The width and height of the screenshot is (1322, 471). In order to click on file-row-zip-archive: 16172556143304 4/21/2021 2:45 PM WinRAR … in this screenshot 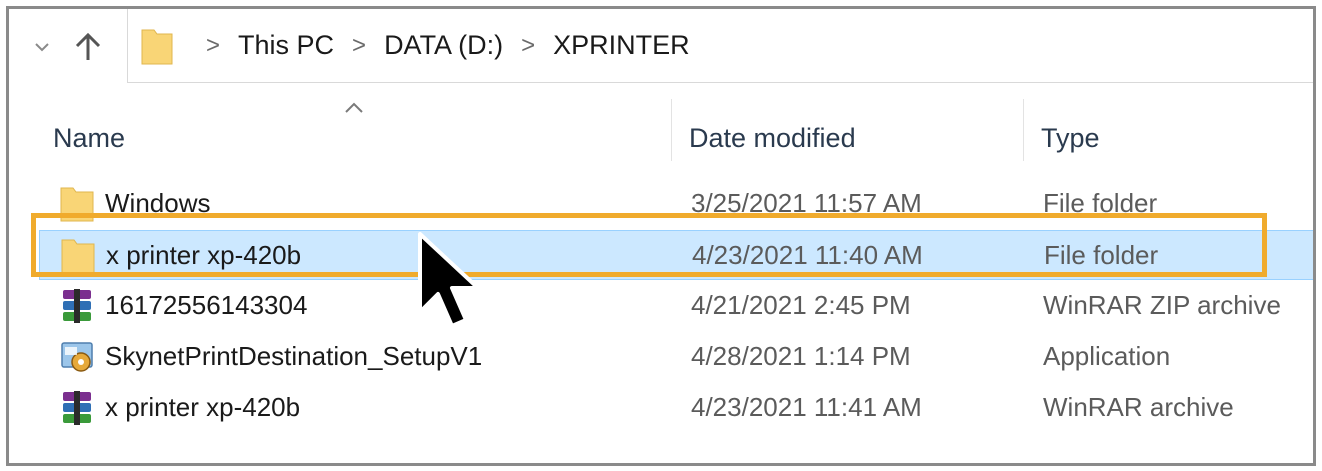, I will do `click(676, 306)`.